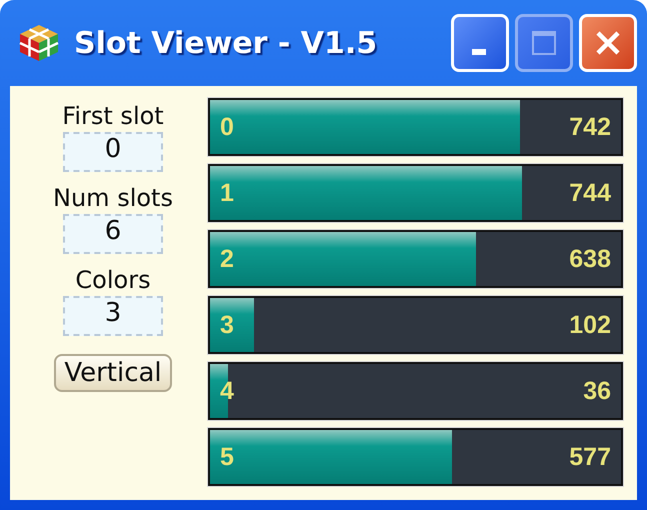 The width and height of the screenshot is (647, 510). Describe the element at coordinates (113, 234) in the screenshot. I see `input-field: 6` at that location.